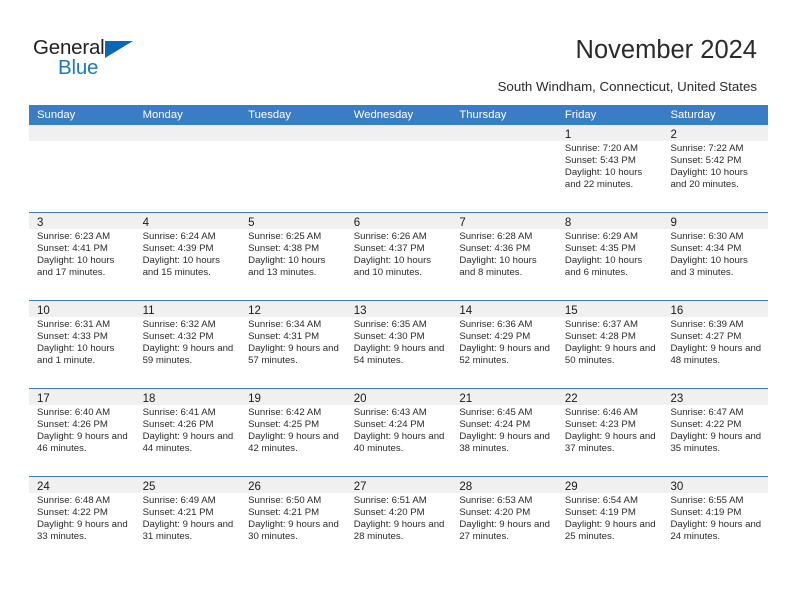 The height and width of the screenshot is (612, 792). Describe the element at coordinates (466, 399) in the screenshot. I see `day-number: 21` at that location.